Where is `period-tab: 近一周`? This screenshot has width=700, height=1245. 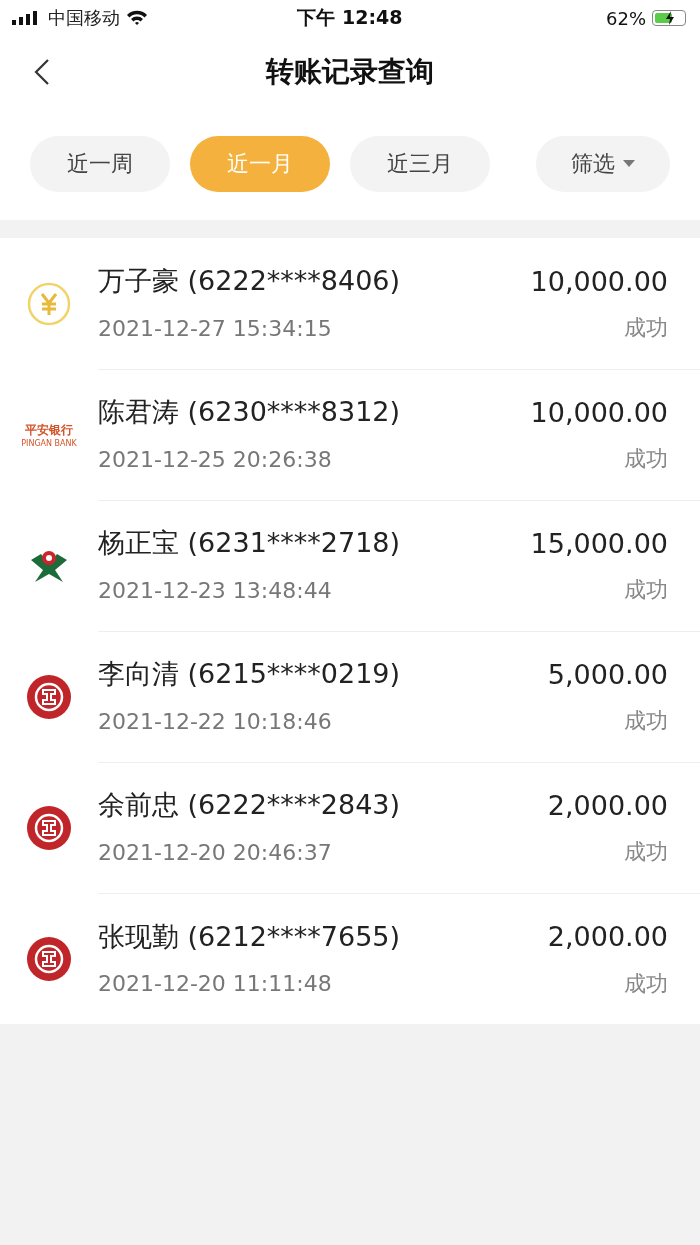
period-tab: 近一周 is located at coordinates (100, 164).